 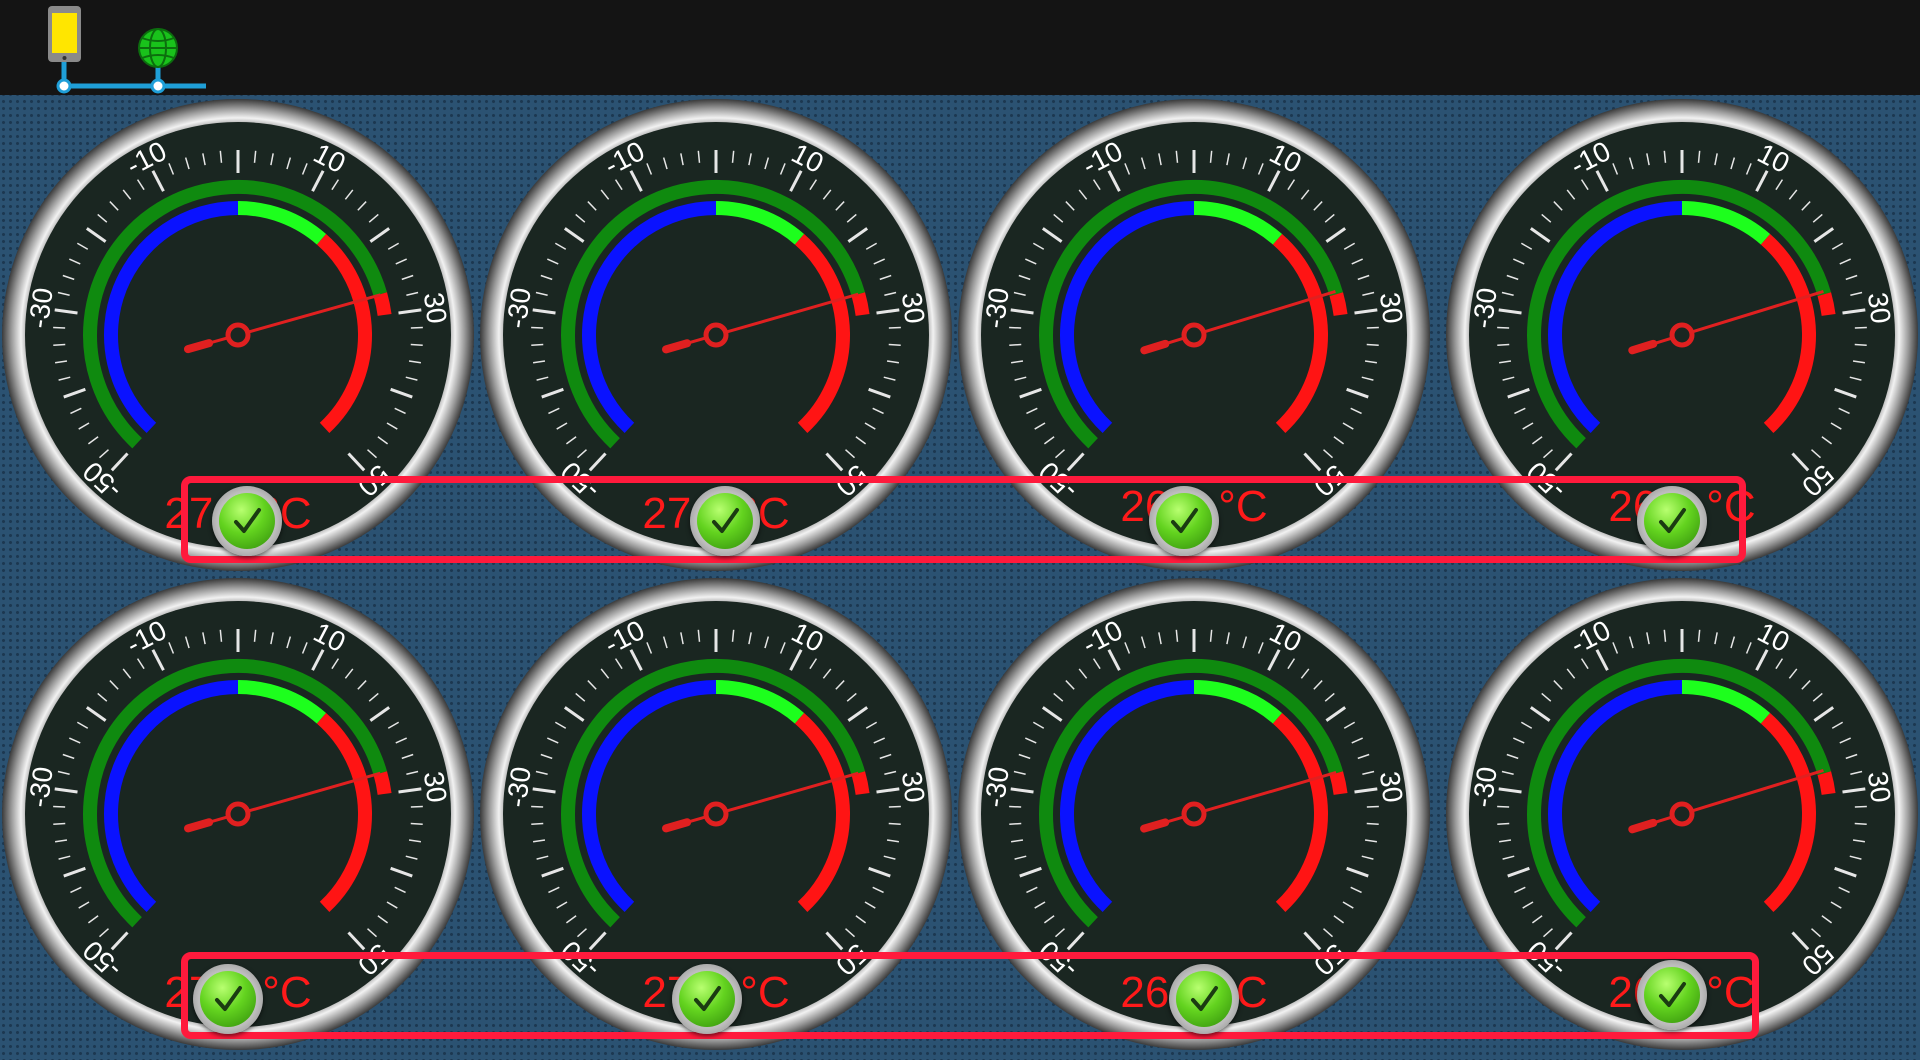 I want to click on connection-status, so click(x=127, y=50).